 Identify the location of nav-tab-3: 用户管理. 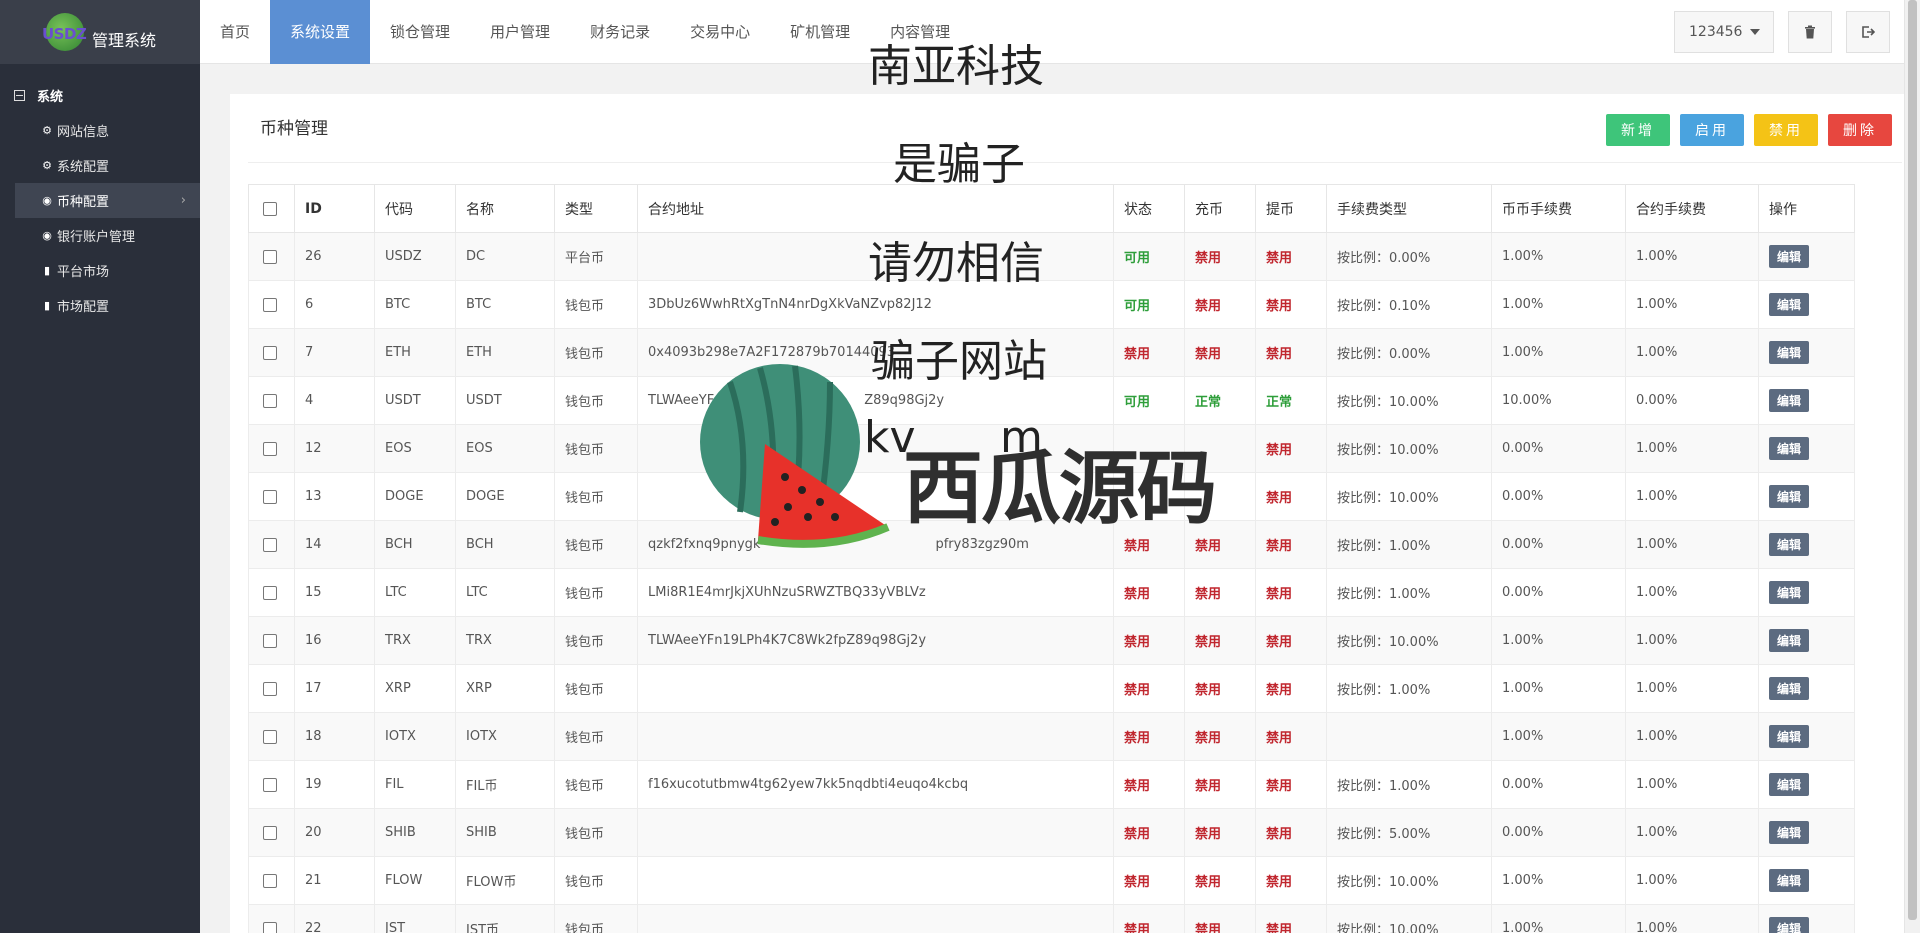
(520, 32).